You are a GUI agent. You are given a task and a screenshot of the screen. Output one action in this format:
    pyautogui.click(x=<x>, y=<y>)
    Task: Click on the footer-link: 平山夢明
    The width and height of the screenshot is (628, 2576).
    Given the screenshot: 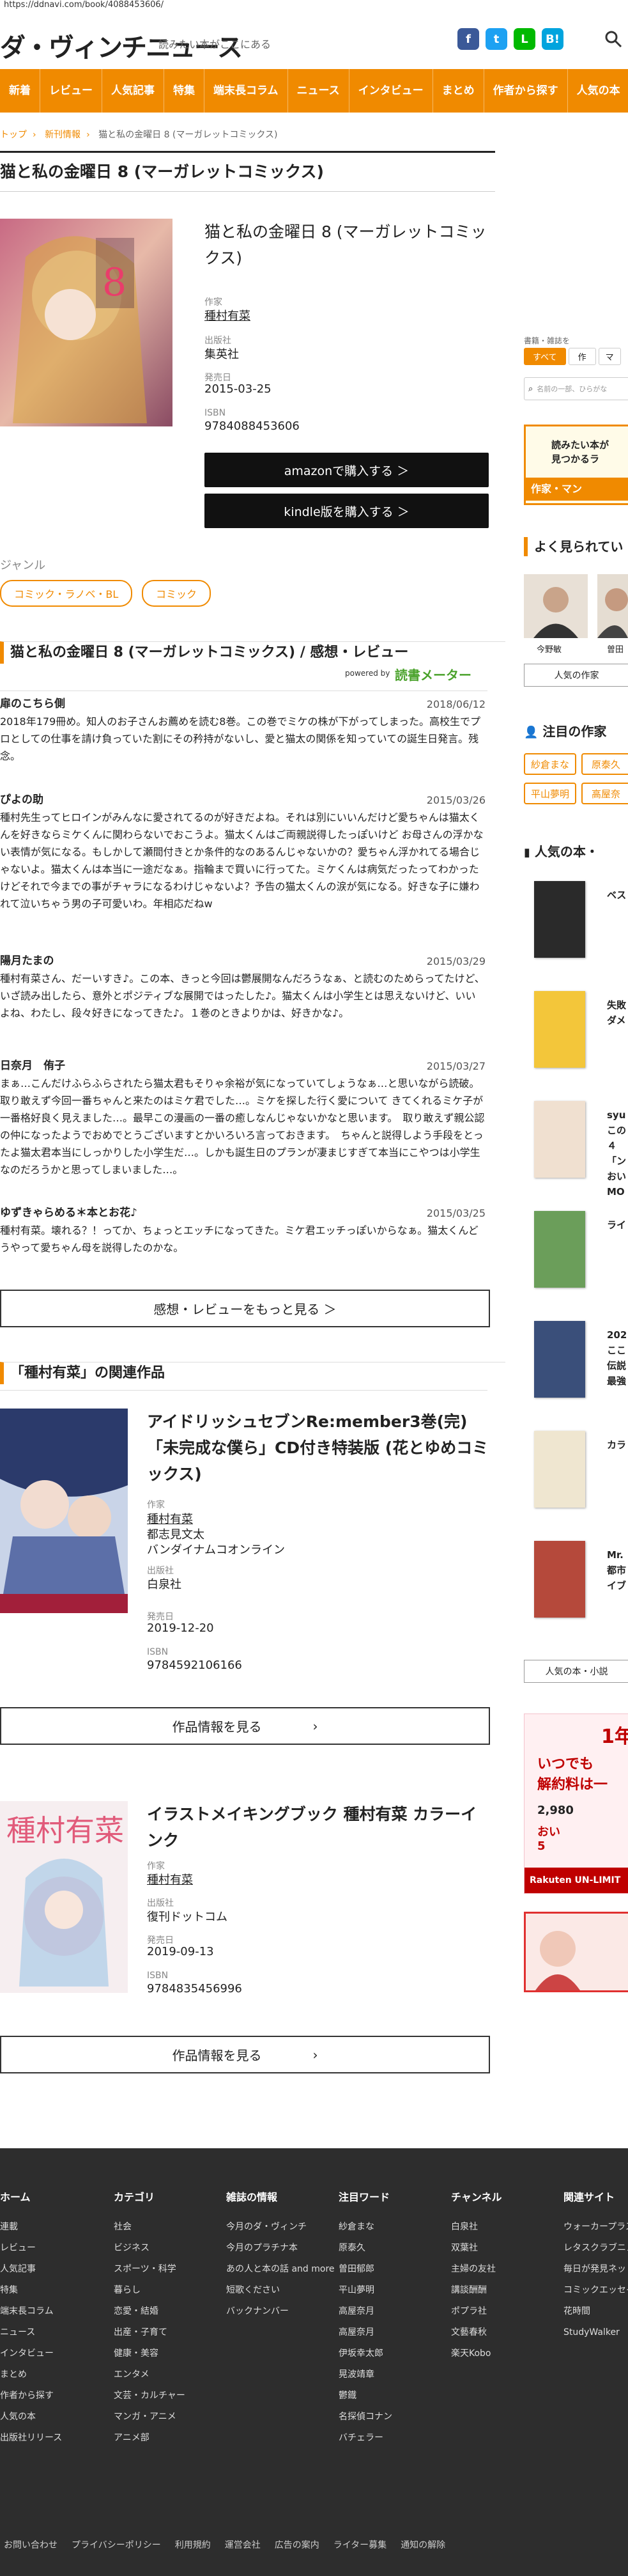 What is the action you would take?
    pyautogui.click(x=365, y=2290)
    